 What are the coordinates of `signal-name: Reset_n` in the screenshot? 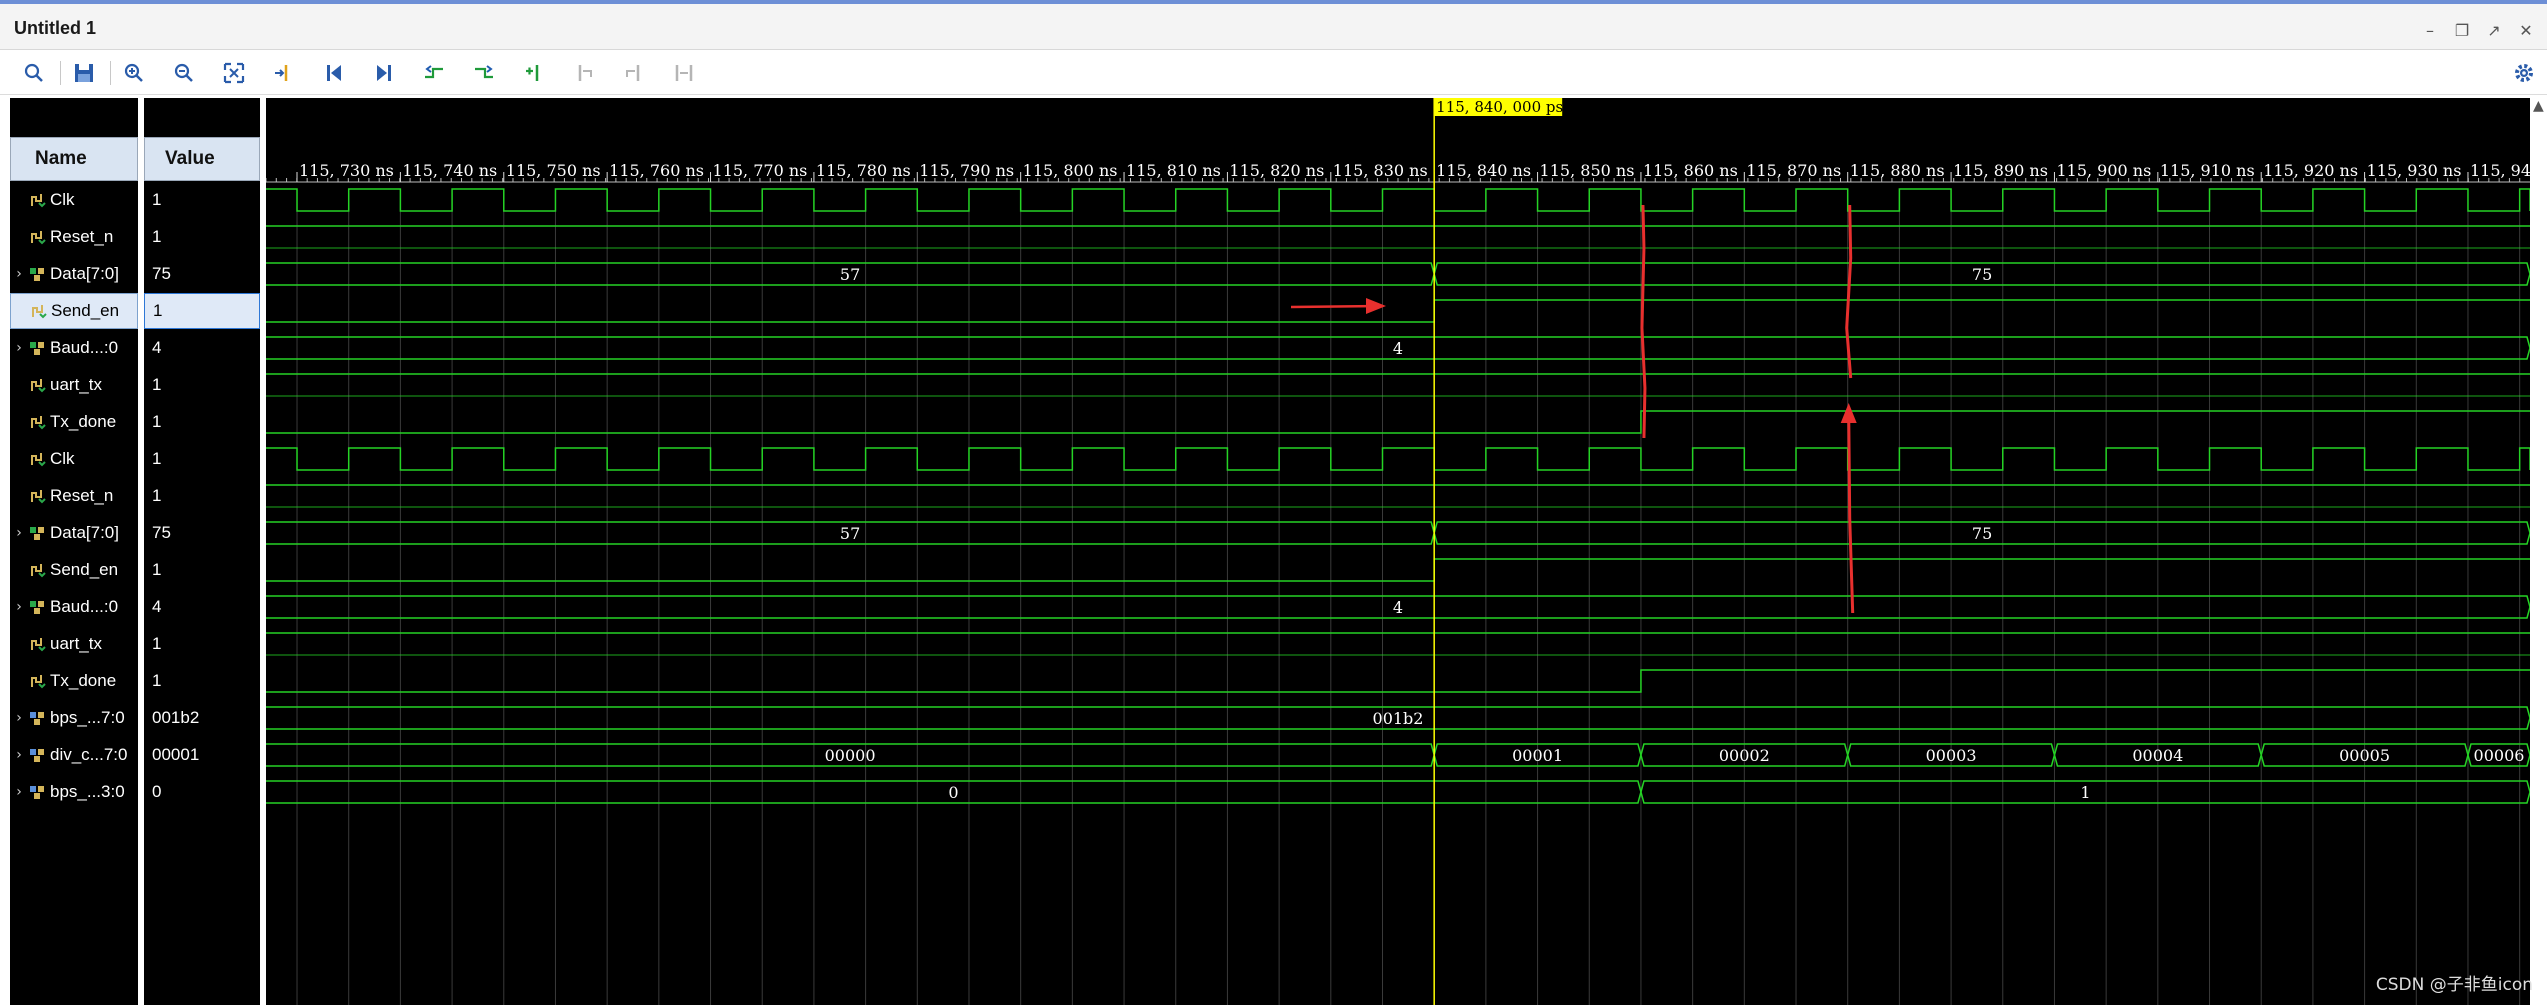 It's located at (82, 495).